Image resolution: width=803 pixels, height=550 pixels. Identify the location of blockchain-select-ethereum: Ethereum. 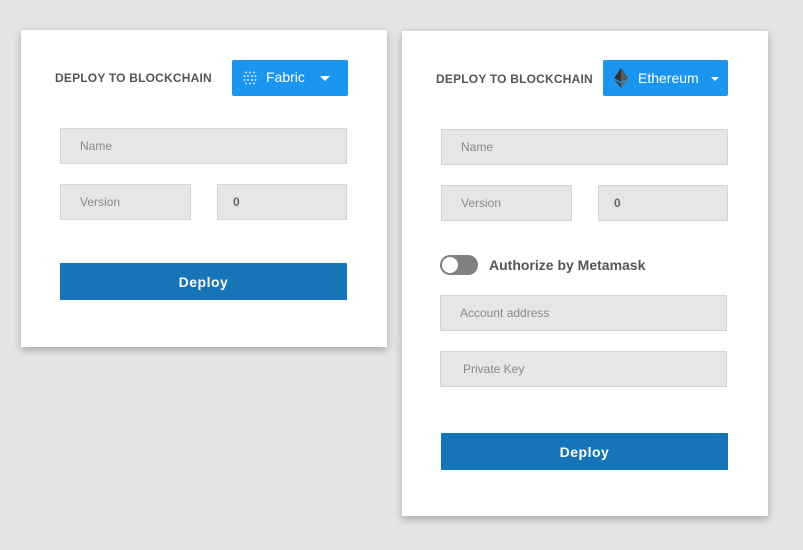
(665, 78).